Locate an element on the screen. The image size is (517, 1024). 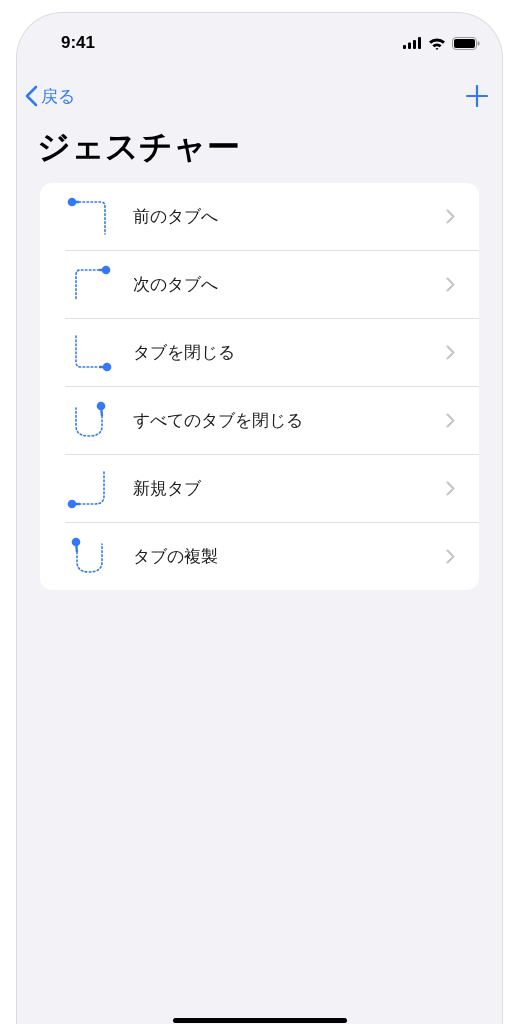
gesture-label: 次のタブへ is located at coordinates (176, 284).